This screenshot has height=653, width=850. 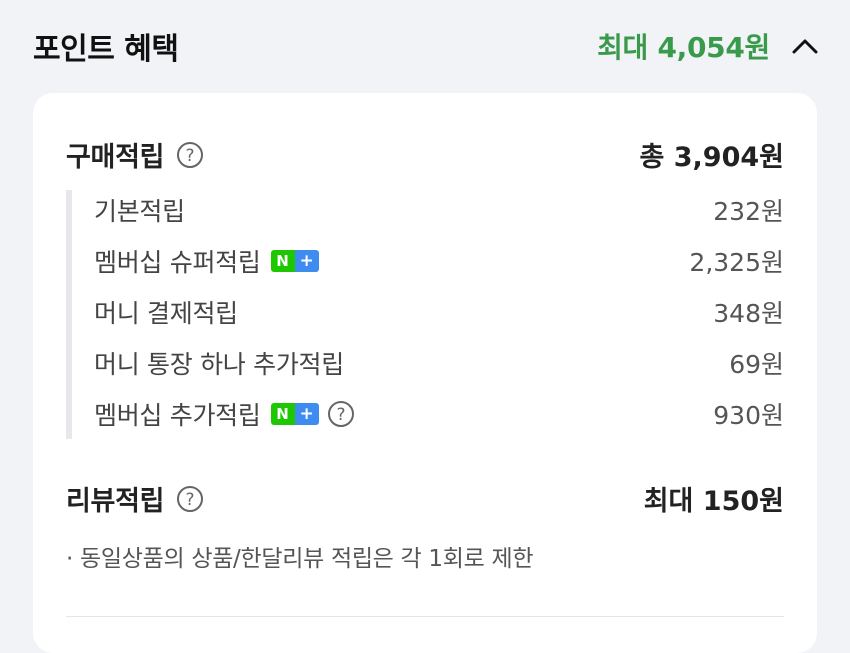 I want to click on item-label: 기본적립, so click(x=139, y=211).